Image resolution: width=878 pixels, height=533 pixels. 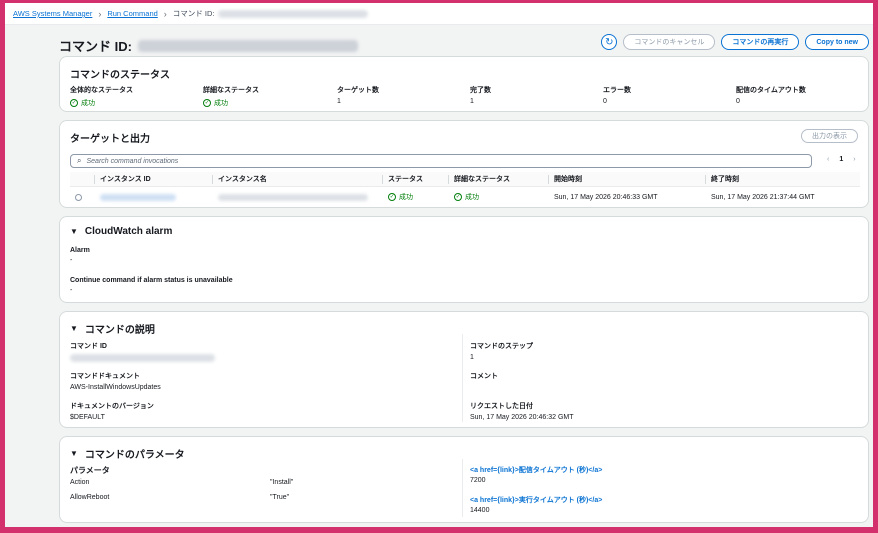 I want to click on param-value: "Install", so click(x=282, y=482).